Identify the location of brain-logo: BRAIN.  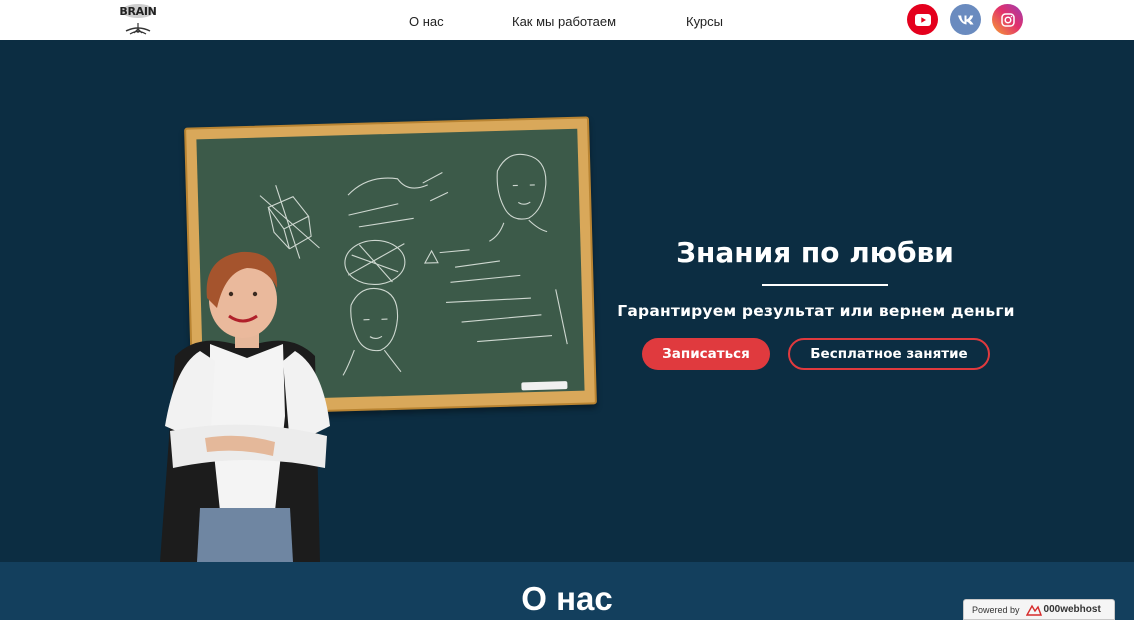
(138, 19).